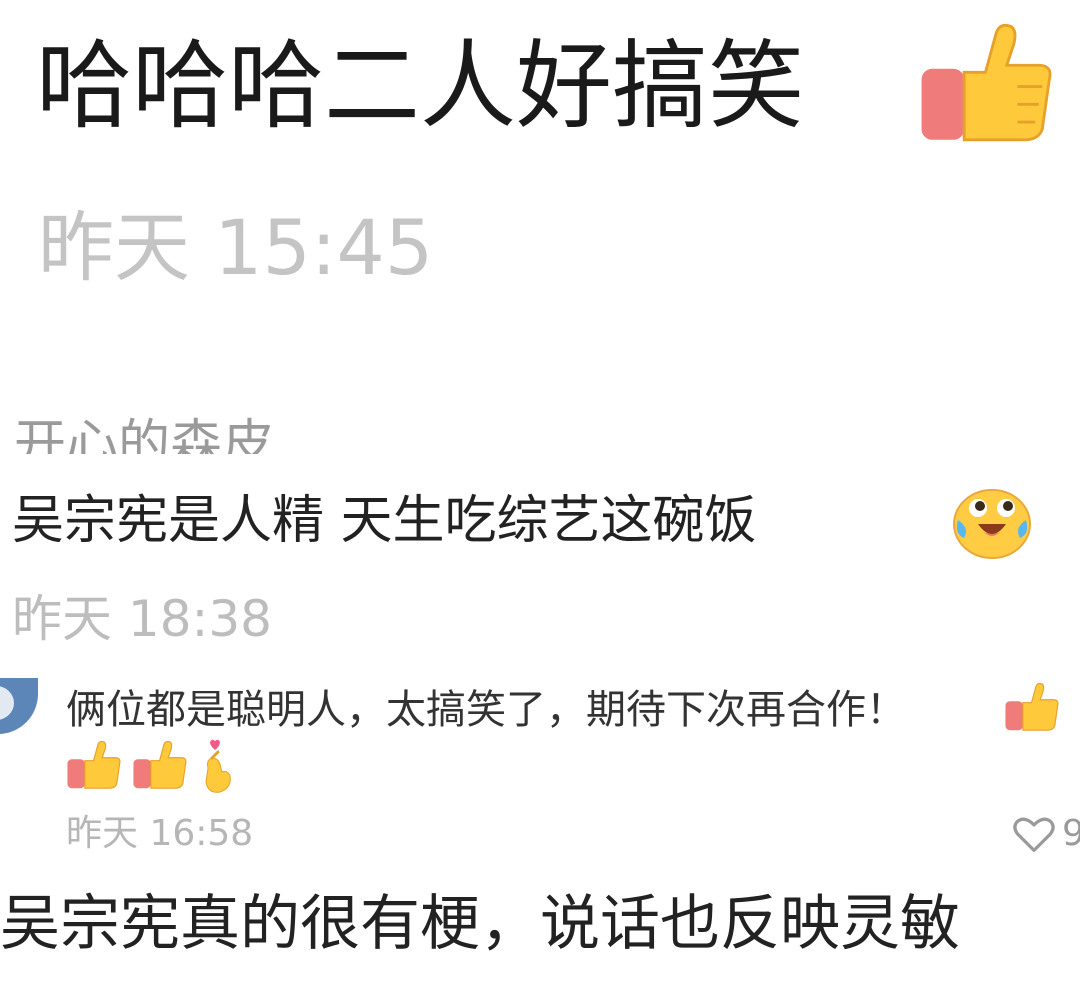 This screenshot has width=1080, height=1000. What do you see at coordinates (1071, 833) in the screenshot?
I see `like-count: 9` at bounding box center [1071, 833].